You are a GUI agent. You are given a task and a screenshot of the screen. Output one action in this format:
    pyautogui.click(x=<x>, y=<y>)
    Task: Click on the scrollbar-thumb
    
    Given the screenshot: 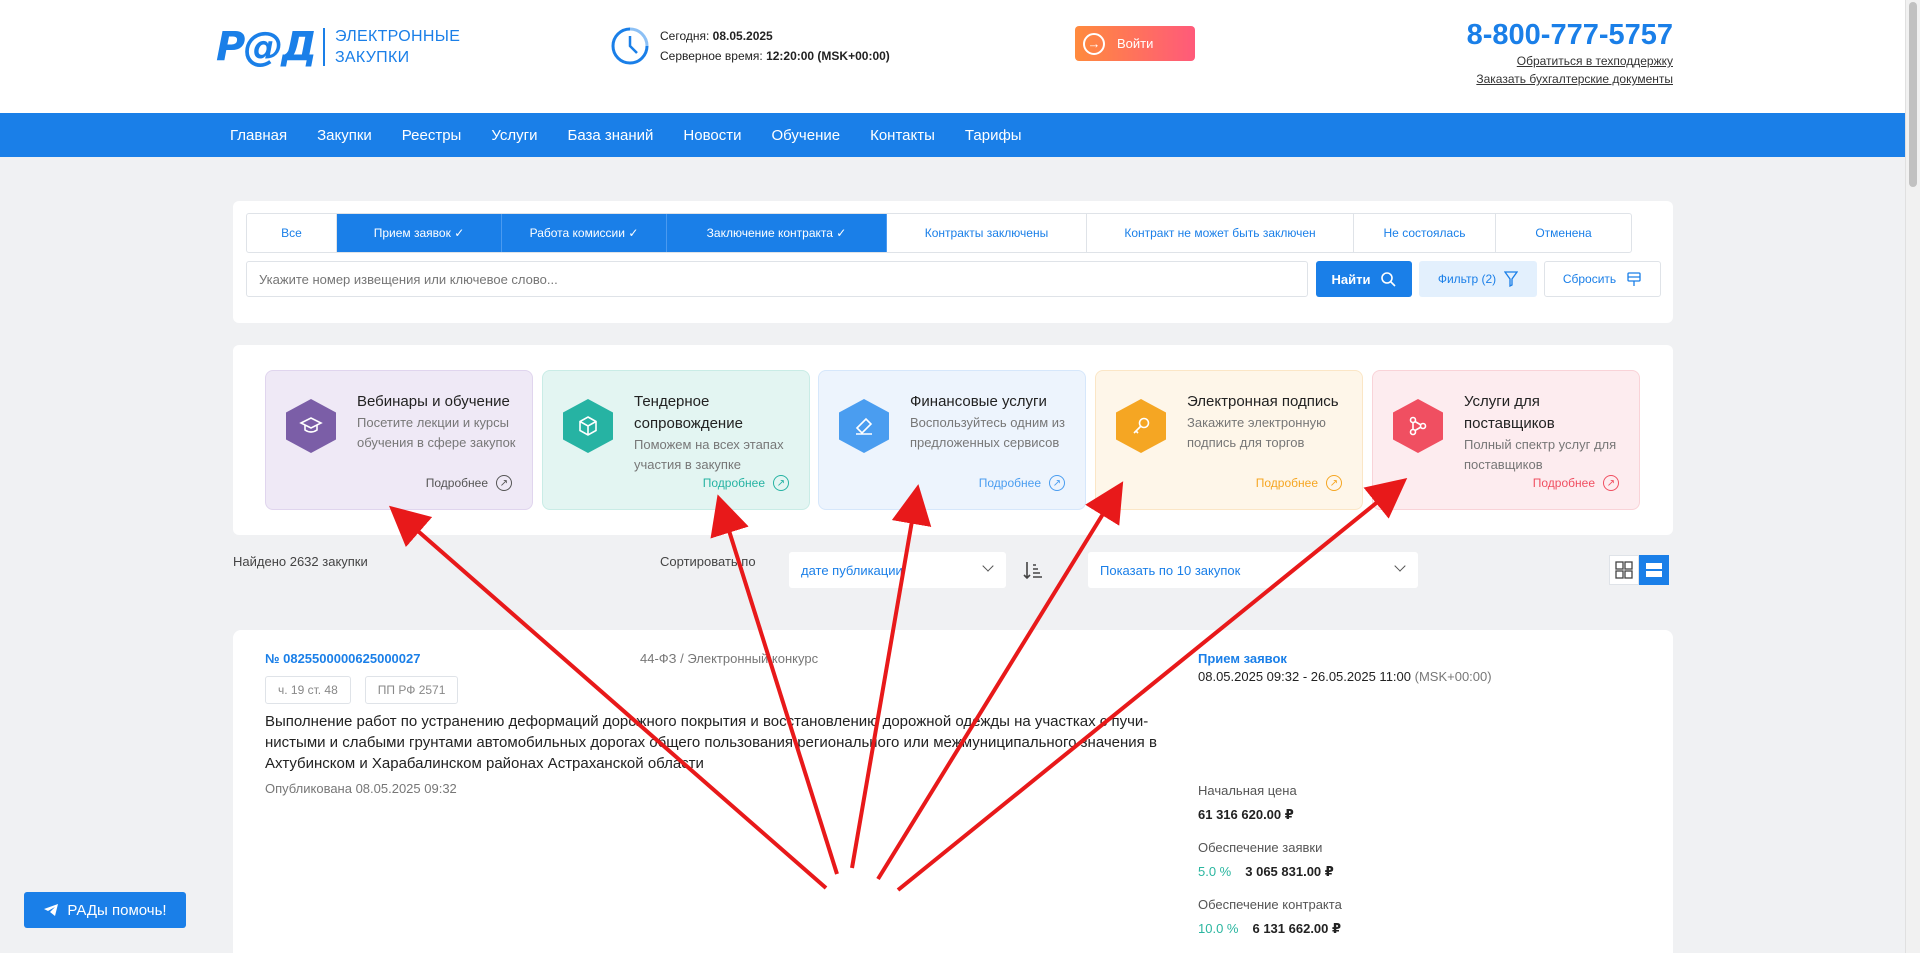 What is the action you would take?
    pyautogui.click(x=1913, y=94)
    